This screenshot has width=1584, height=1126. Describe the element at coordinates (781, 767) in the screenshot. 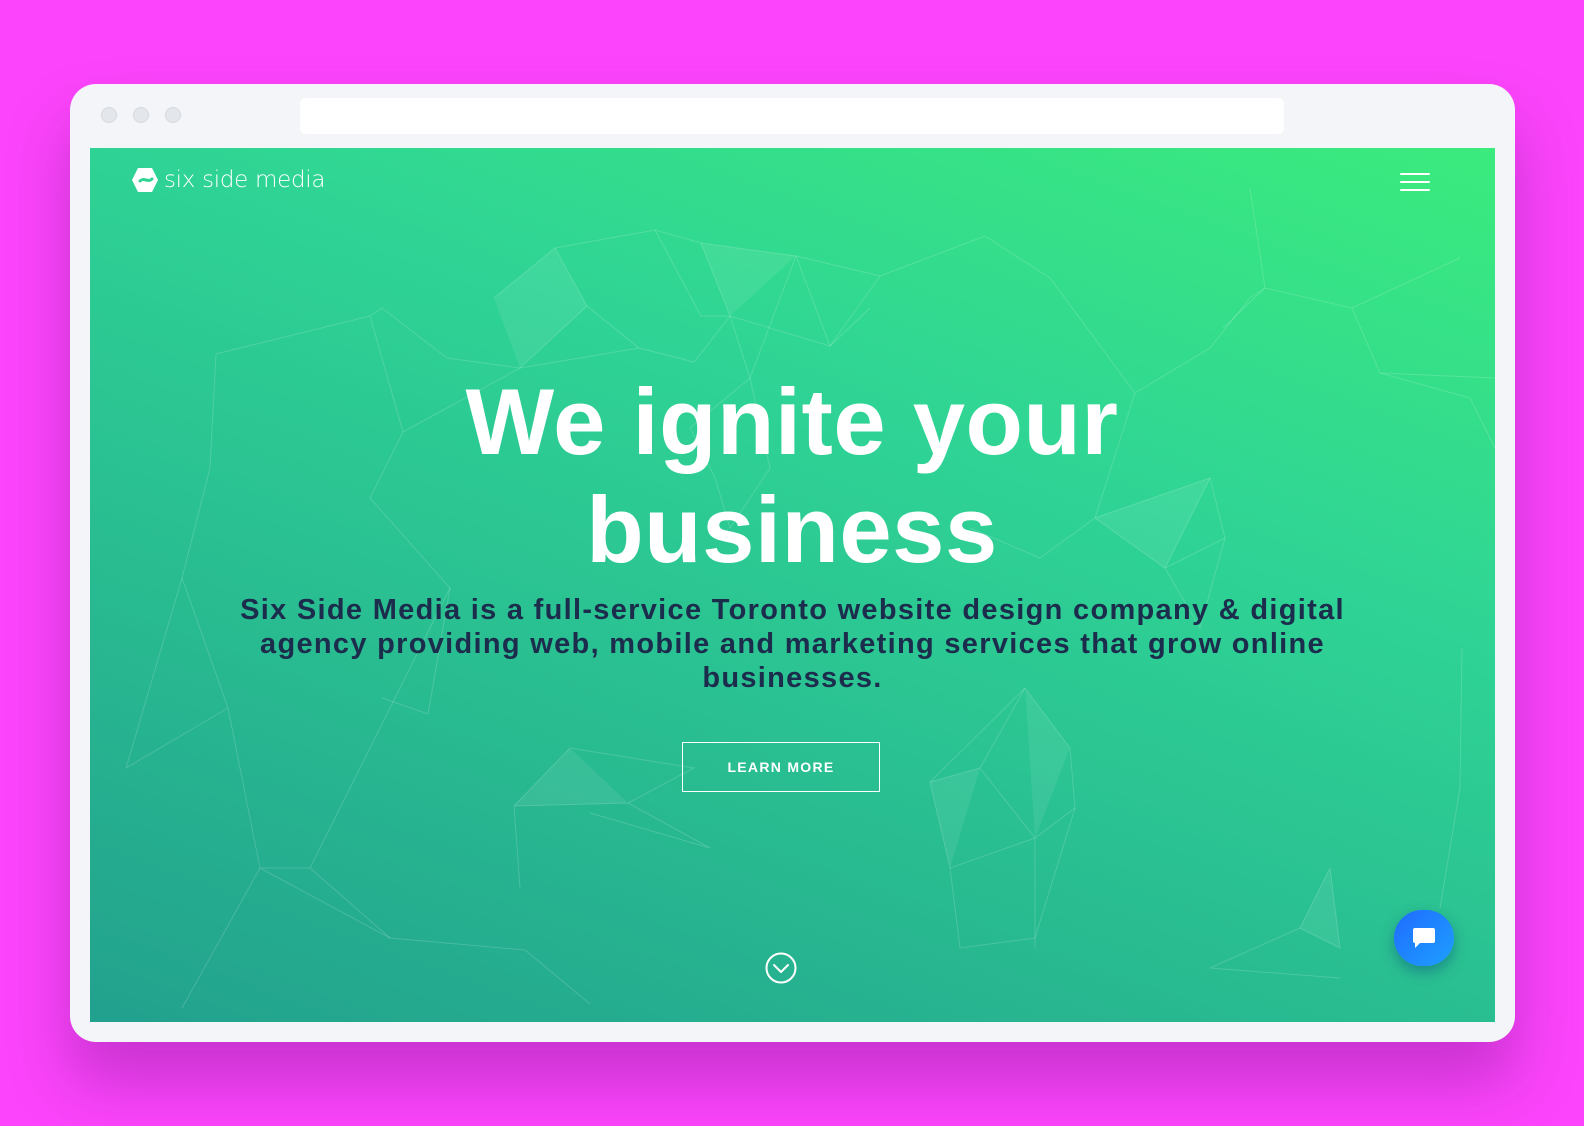

I see `learn-more-button: LEARN MORE` at that location.